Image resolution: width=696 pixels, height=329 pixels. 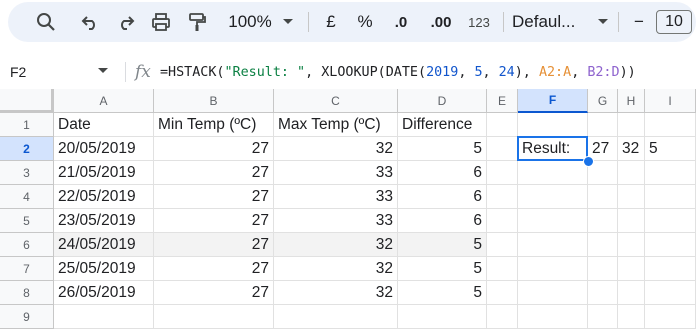 I want to click on search-icon, so click(x=46, y=22).